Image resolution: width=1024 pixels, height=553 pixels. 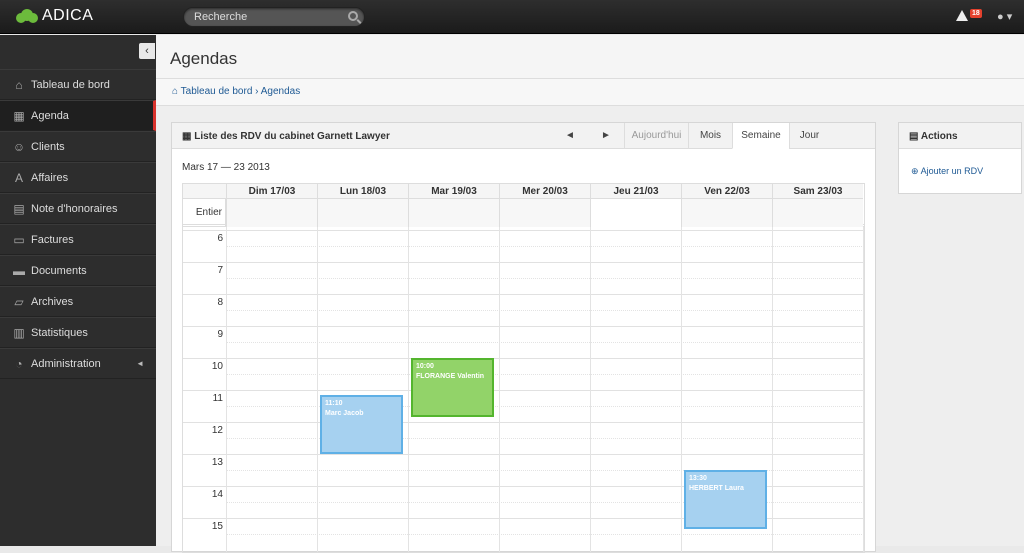 What do you see at coordinates (78, 115) in the screenshot?
I see `sidebar-item-agenda: ▦ Agenda` at bounding box center [78, 115].